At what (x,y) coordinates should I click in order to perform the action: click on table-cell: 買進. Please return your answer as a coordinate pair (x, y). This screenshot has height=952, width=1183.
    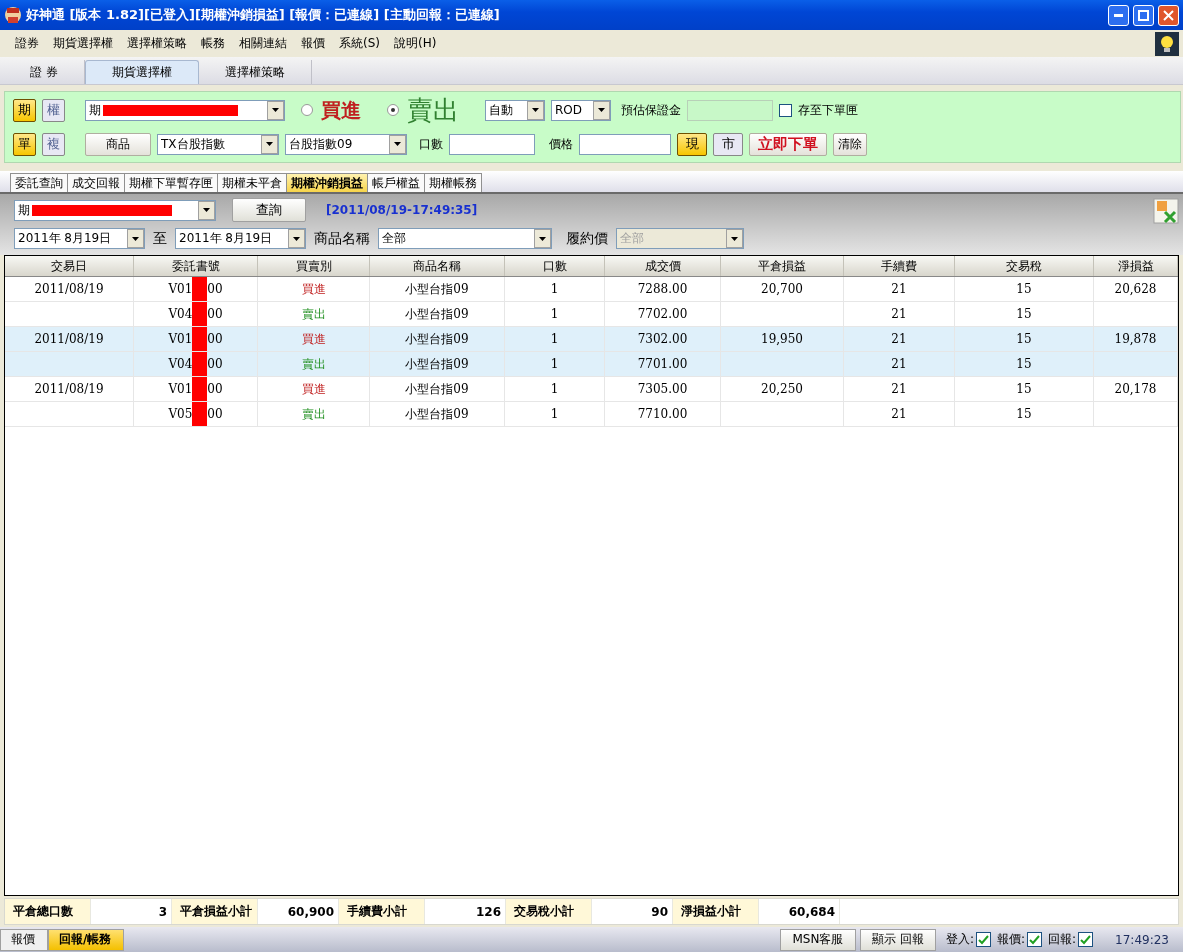
    Looking at the image, I should click on (314, 389).